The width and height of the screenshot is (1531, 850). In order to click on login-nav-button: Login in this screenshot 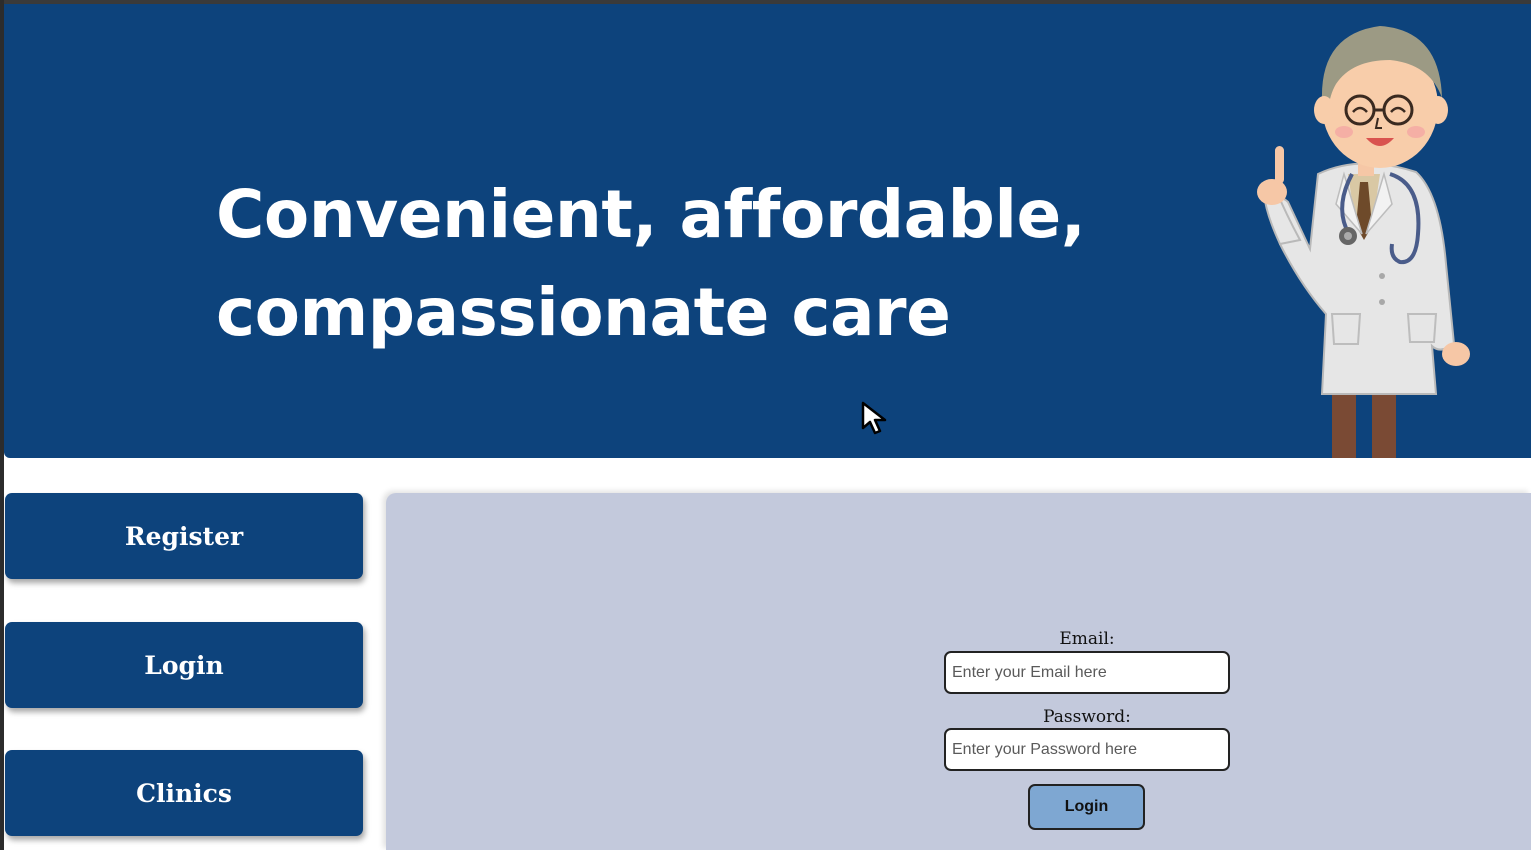, I will do `click(184, 665)`.